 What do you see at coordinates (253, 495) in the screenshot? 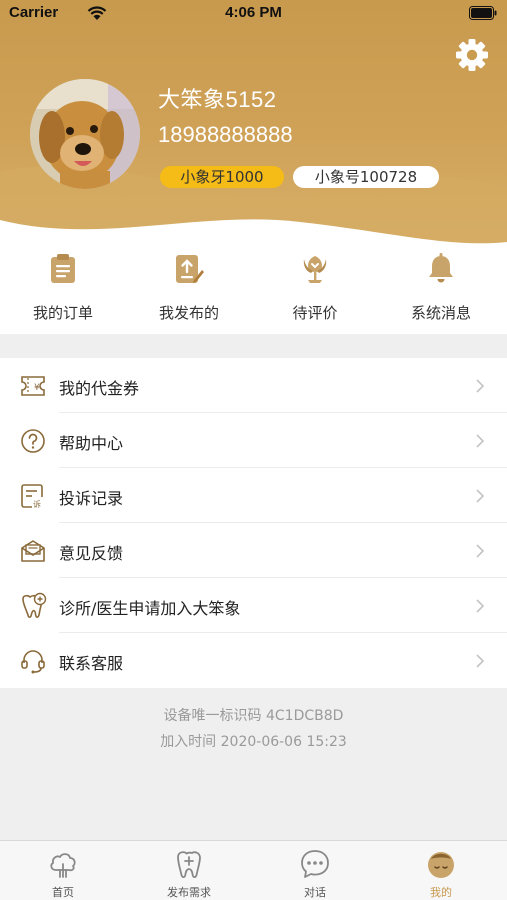
I see `menu-item-complaints: 诉 投诉记录` at bounding box center [253, 495].